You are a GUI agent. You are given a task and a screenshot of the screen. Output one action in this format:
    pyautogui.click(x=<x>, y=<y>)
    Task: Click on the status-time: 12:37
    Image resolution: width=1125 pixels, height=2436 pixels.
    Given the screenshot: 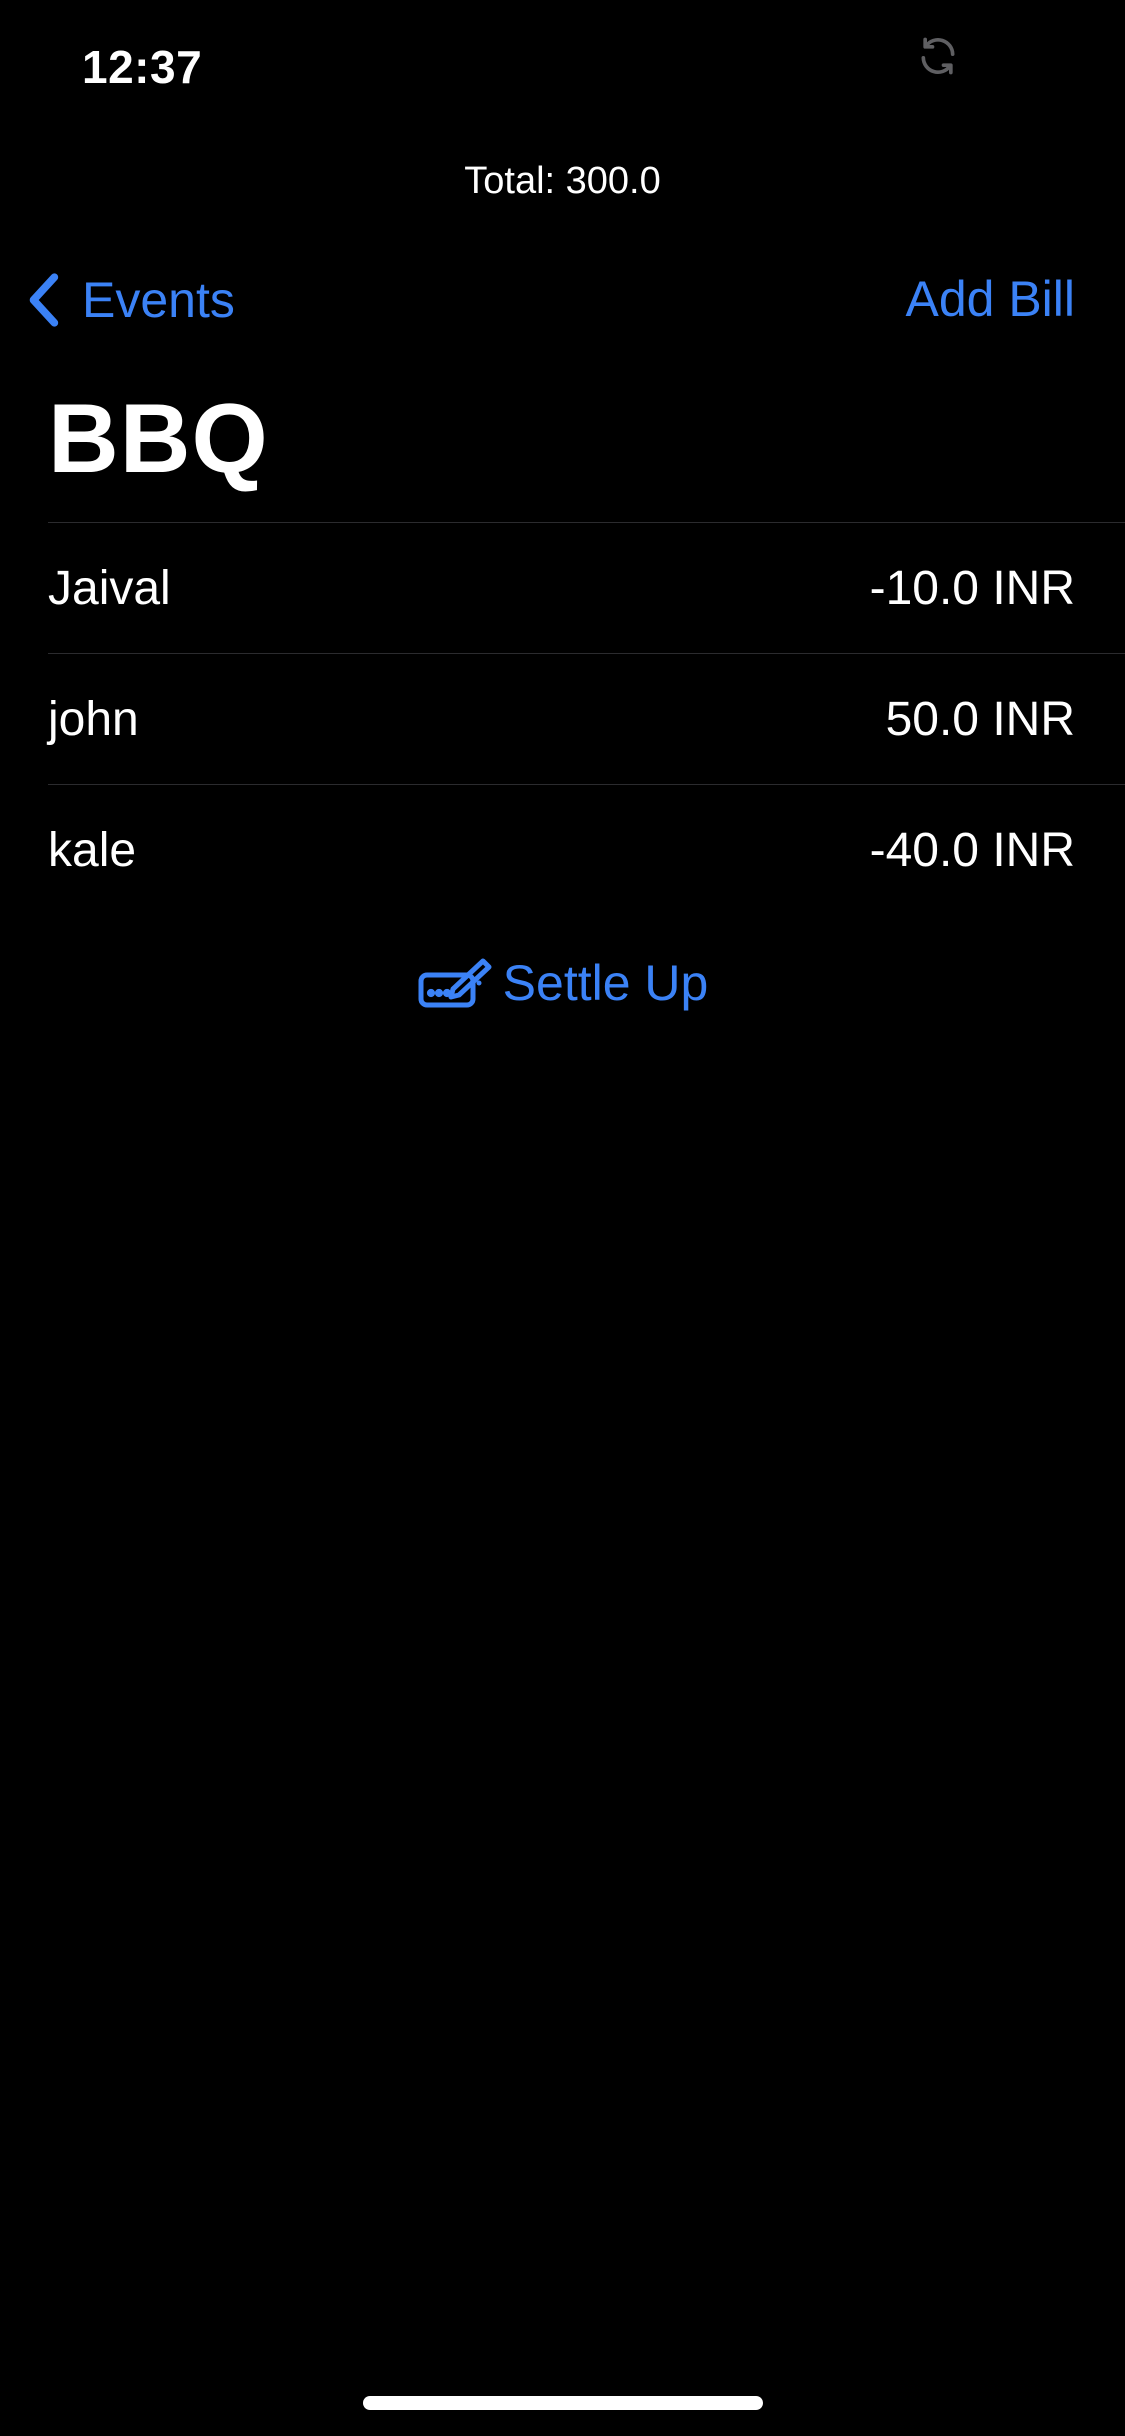 What is the action you would take?
    pyautogui.click(x=142, y=67)
    